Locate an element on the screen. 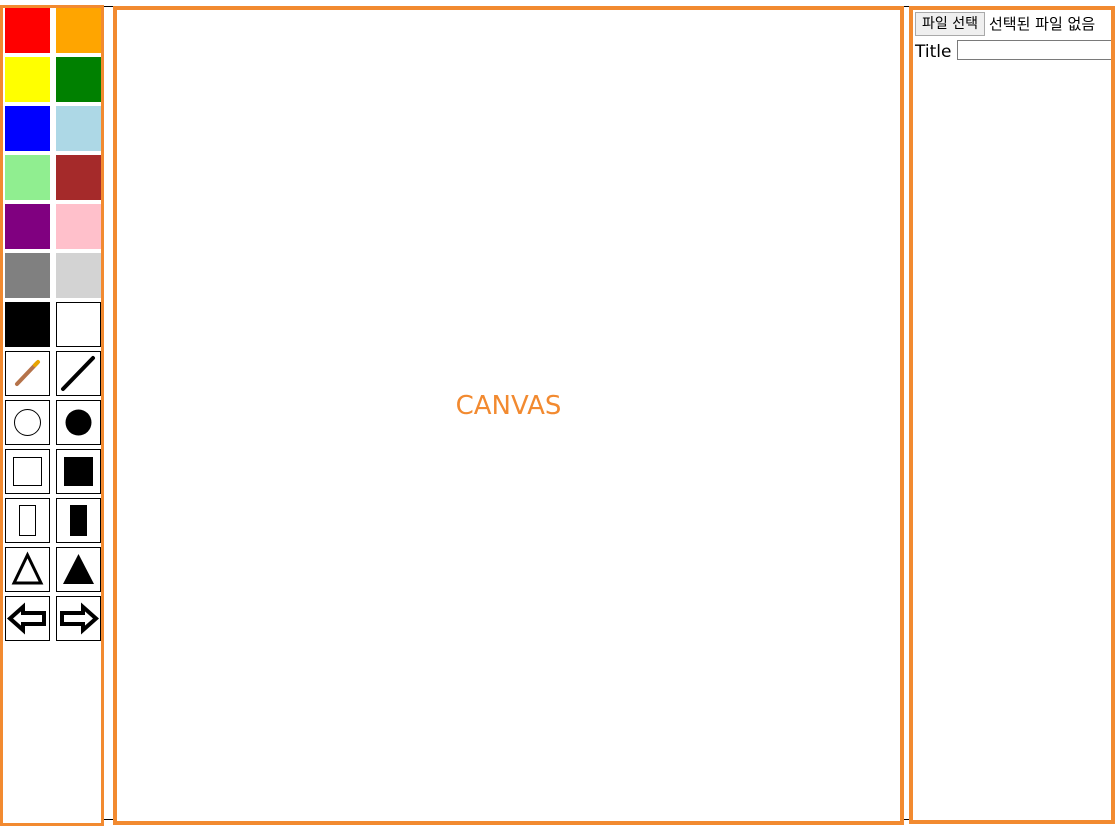 The image size is (1120, 826). pencil-icon is located at coordinates (27, 373).